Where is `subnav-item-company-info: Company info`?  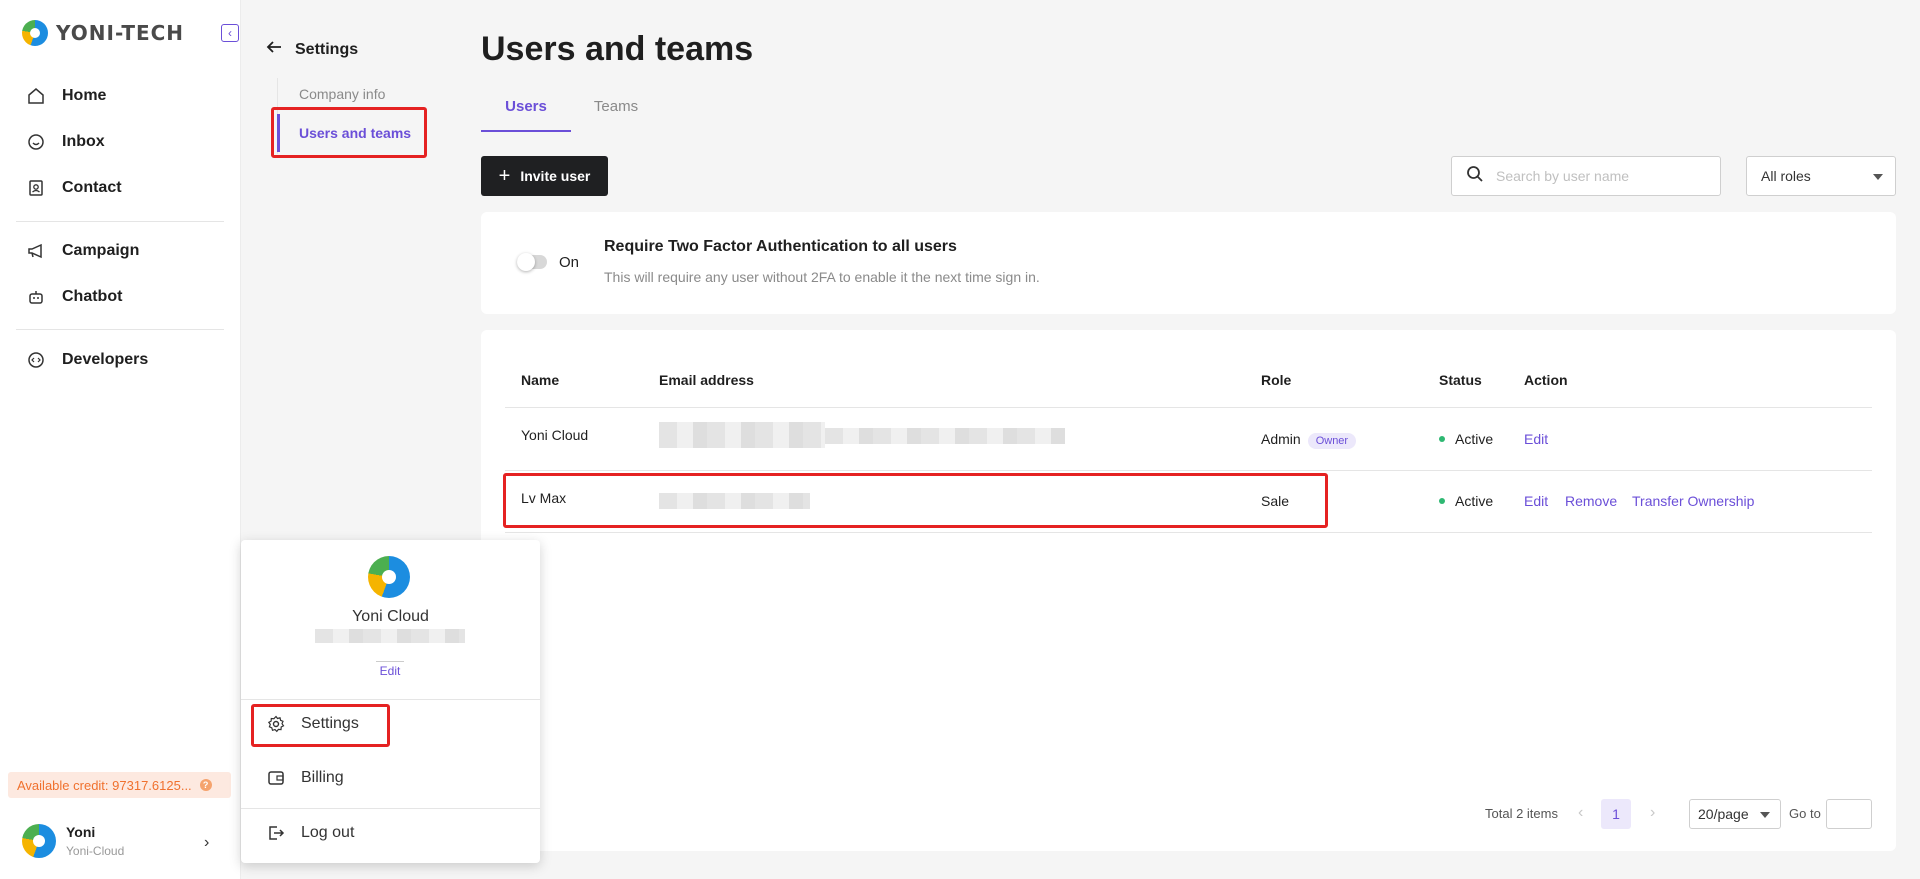 subnav-item-company-info: Company info is located at coordinates (342, 94).